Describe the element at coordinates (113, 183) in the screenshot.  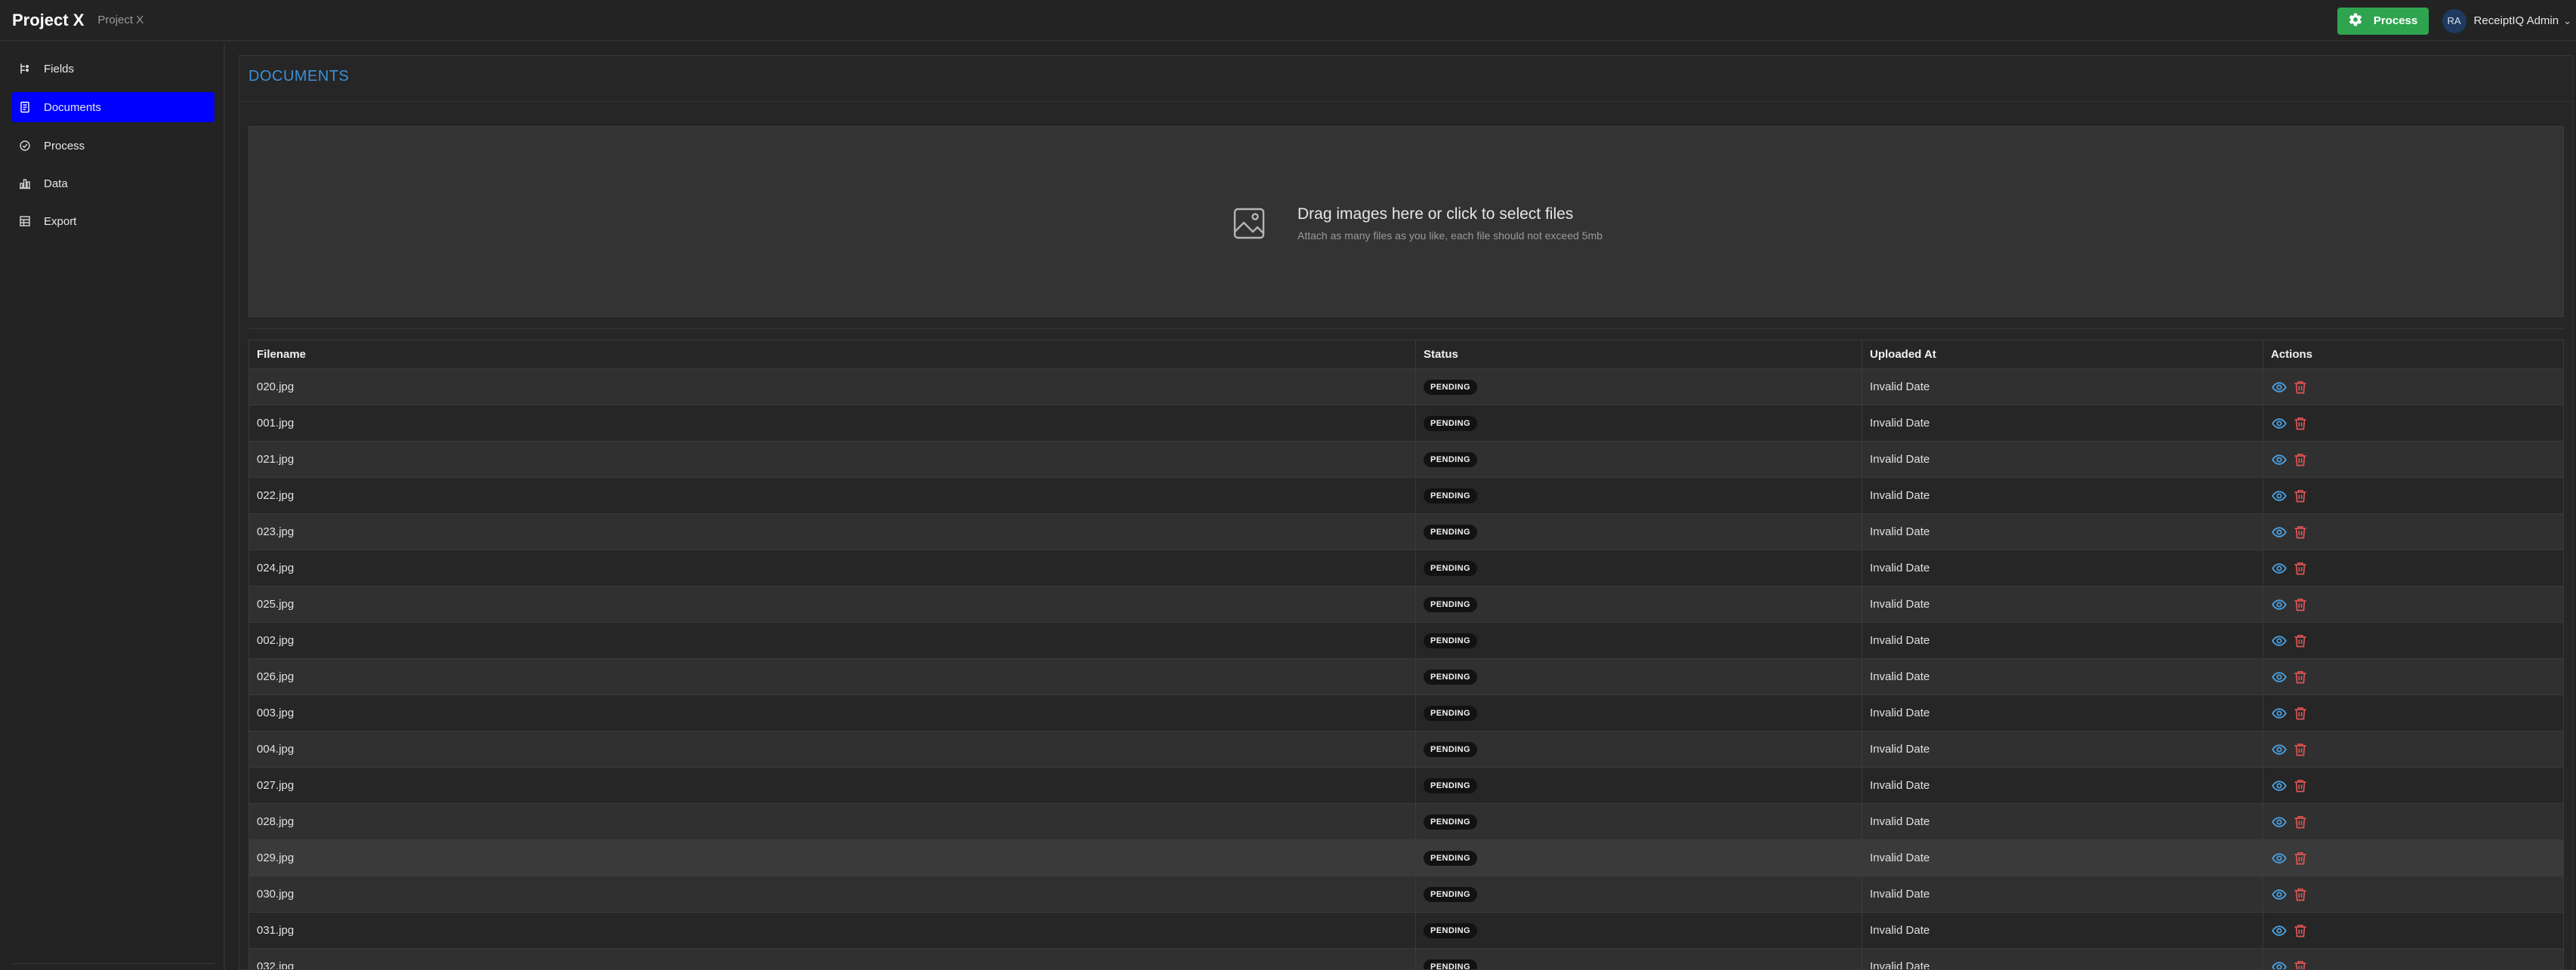
I see `sidebar-item-data: Data` at that location.